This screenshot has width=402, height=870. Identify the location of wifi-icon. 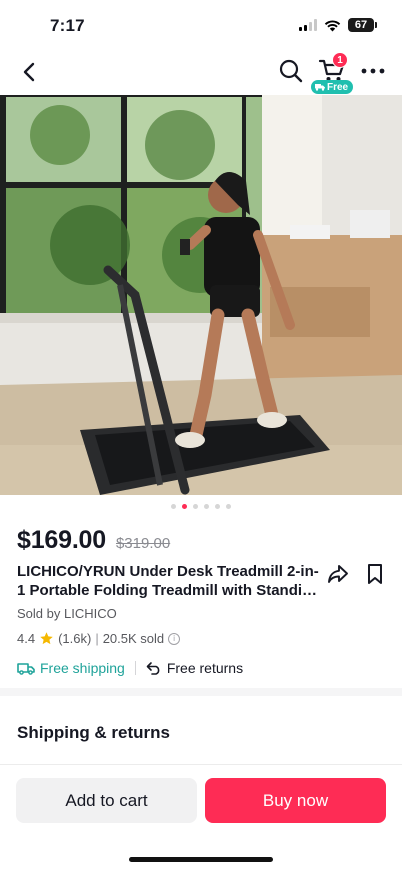
(332, 25).